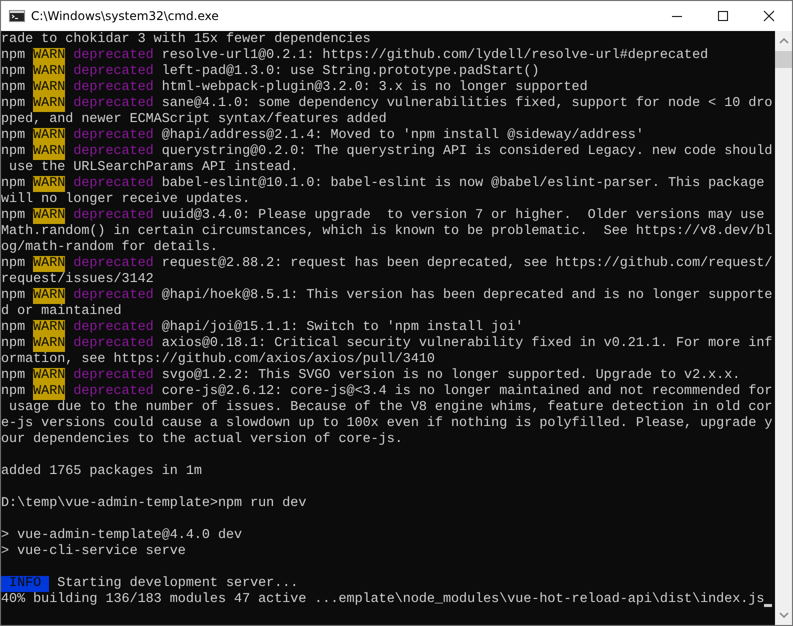  Describe the element at coordinates (77, 280) in the screenshot. I see `console-line: request/issues/3142` at that location.